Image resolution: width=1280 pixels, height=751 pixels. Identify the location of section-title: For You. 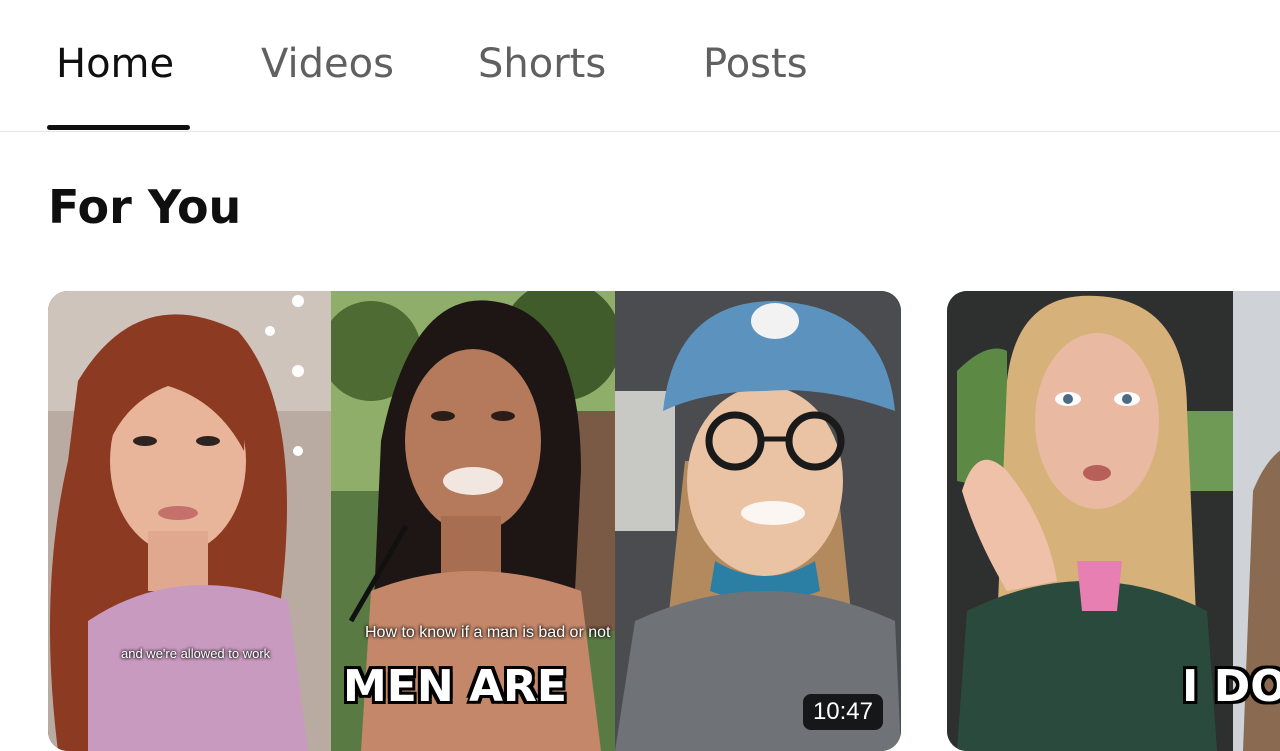
(145, 207).